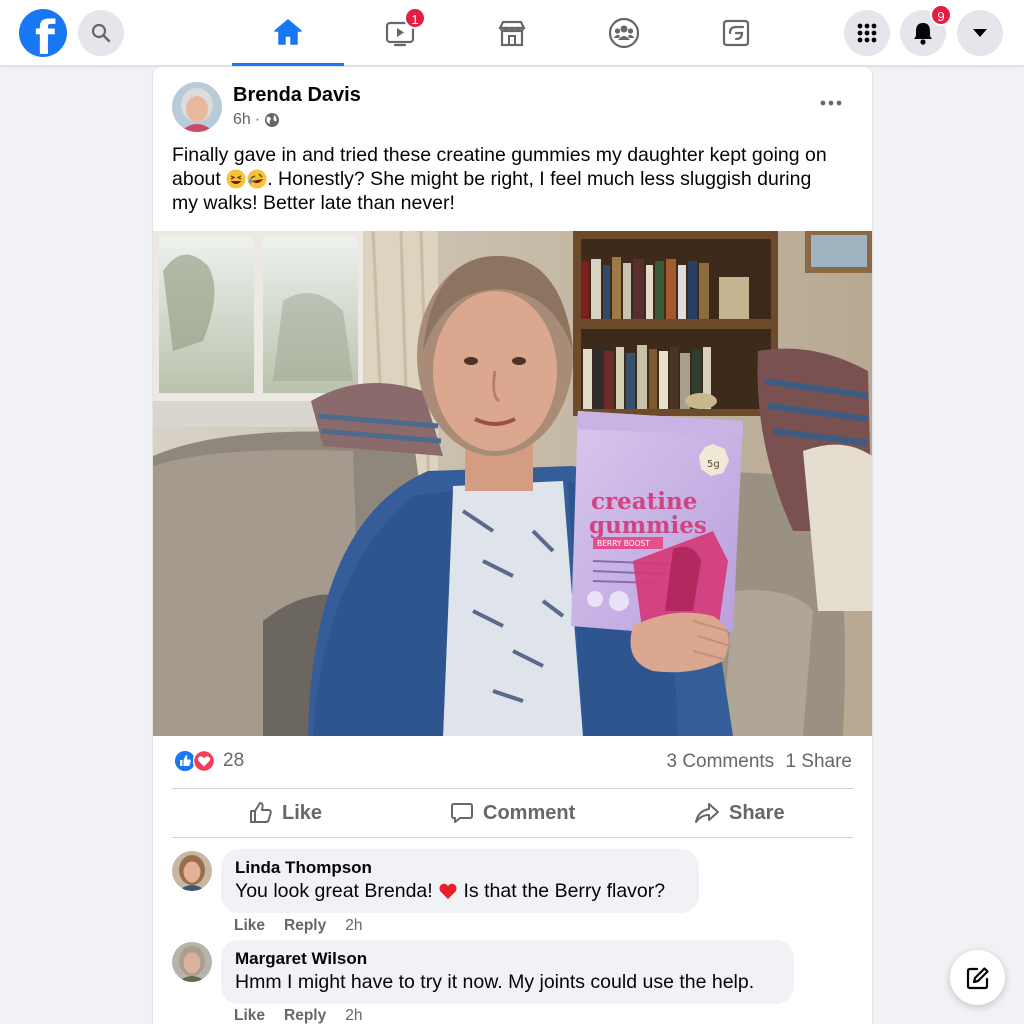 The image size is (1024, 1024). I want to click on share-button: Share, so click(739, 813).